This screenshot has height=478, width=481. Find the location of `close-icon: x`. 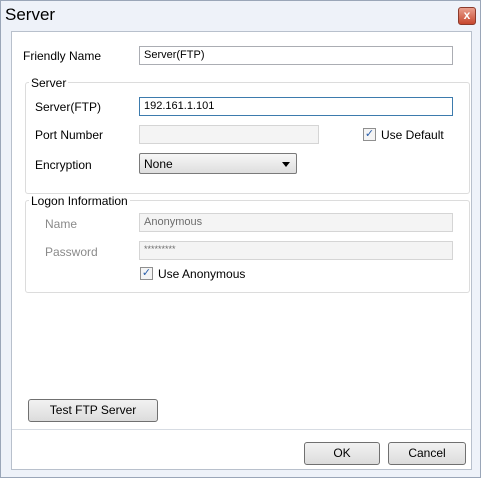

close-icon: x is located at coordinates (467, 16).